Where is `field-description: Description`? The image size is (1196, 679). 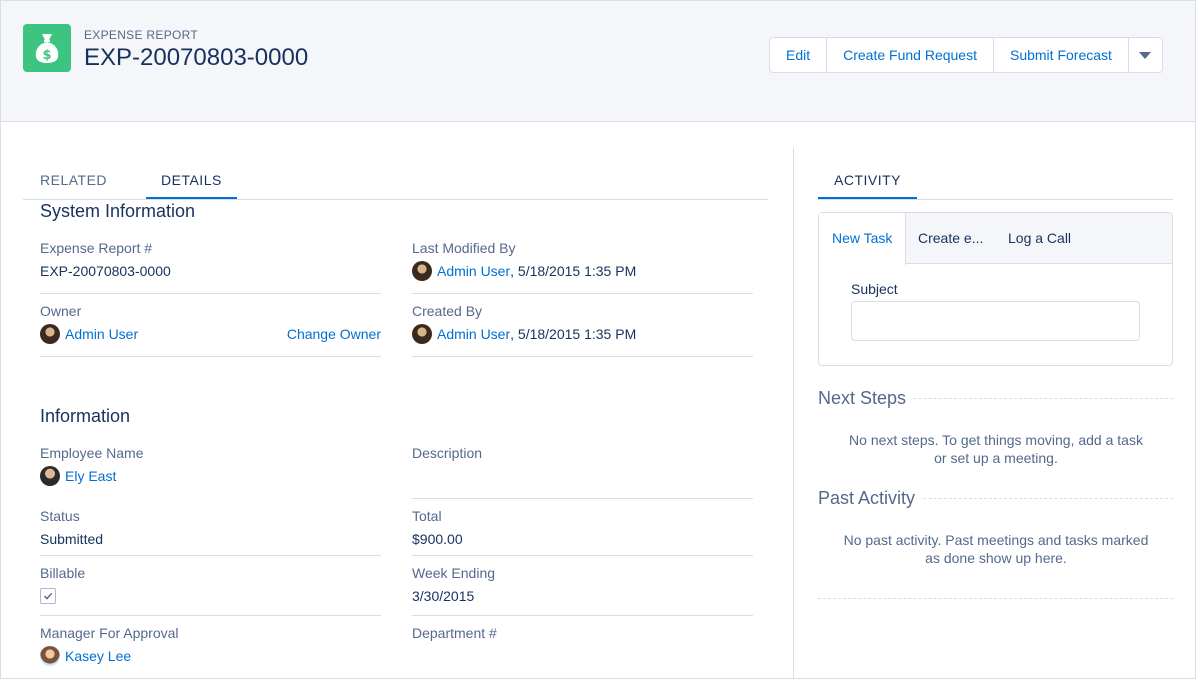
field-description: Description is located at coordinates (582, 453).